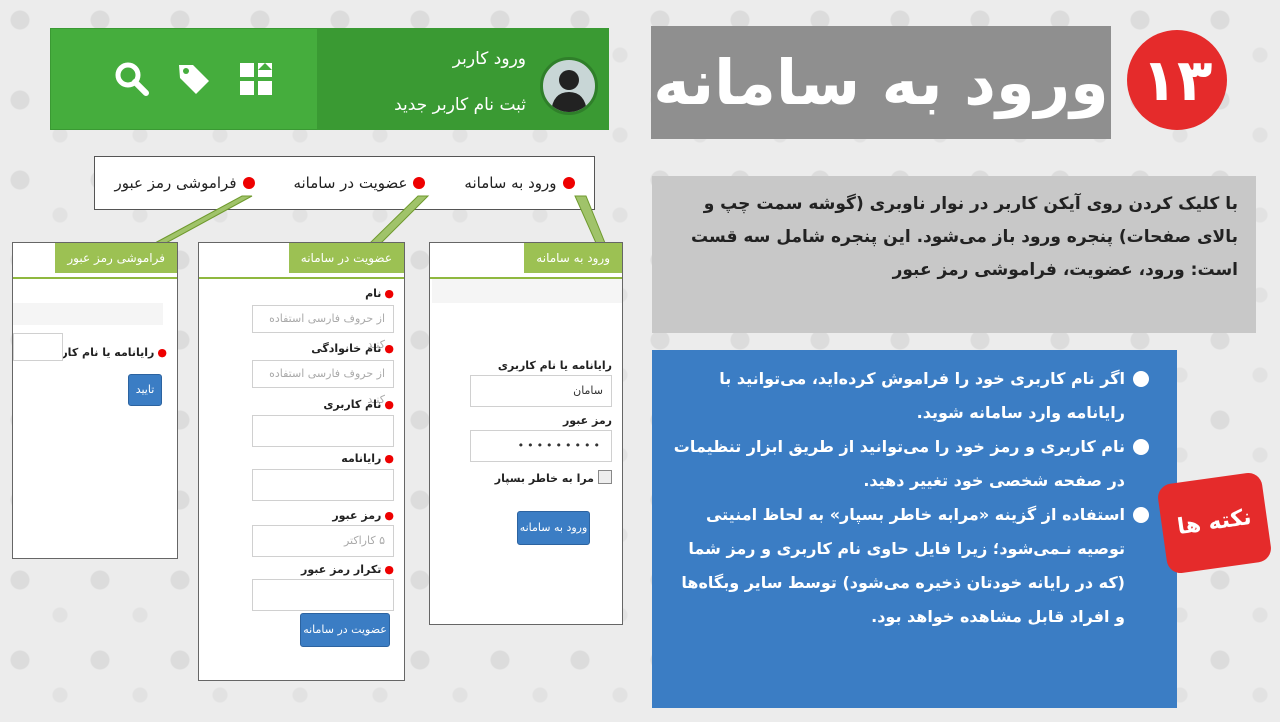  What do you see at coordinates (323, 595) in the screenshot?
I see `register-repeat-input` at bounding box center [323, 595].